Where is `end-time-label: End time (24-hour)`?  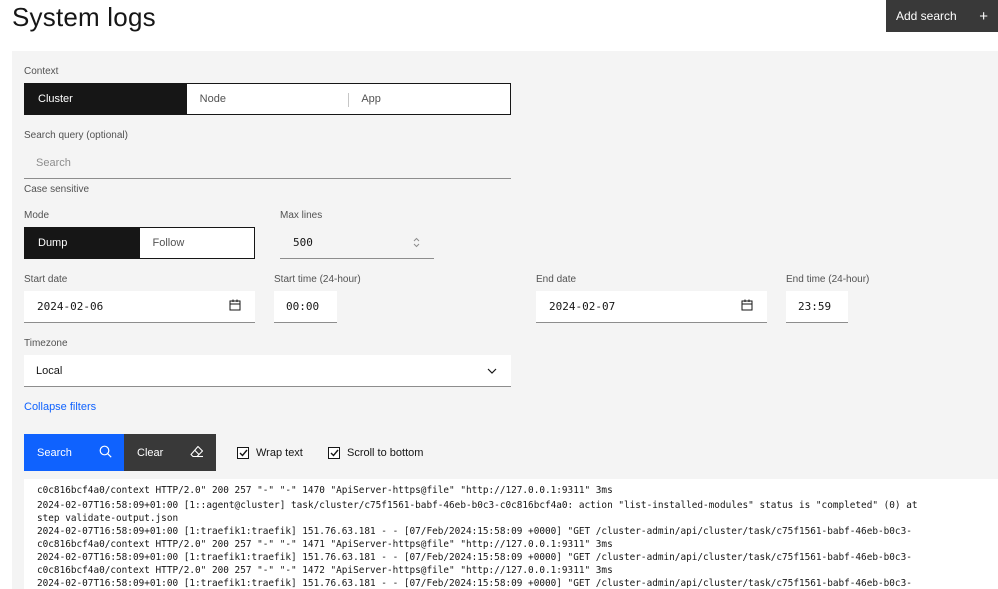 end-time-label: End time (24-hour) is located at coordinates (828, 279).